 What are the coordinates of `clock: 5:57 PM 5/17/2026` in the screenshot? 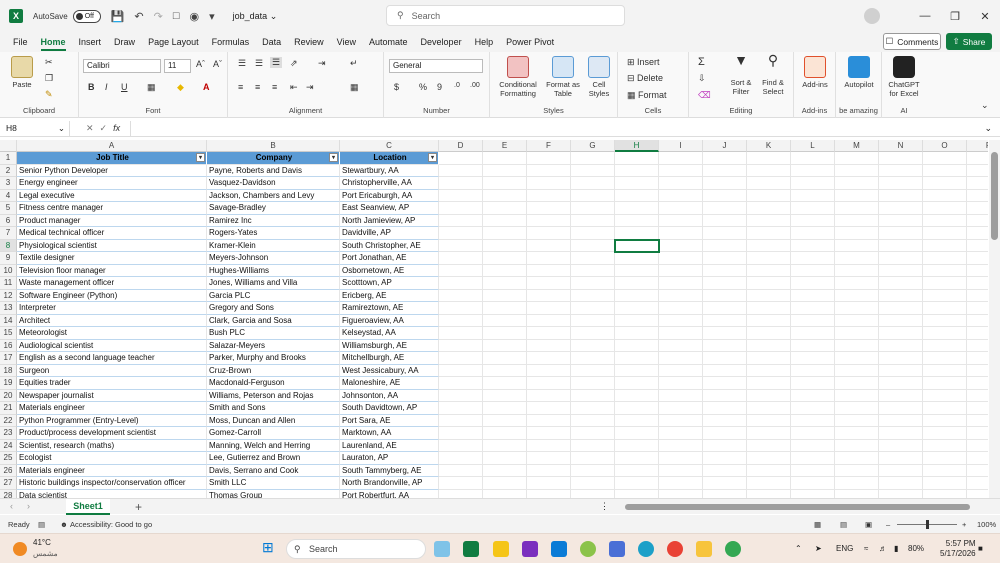 It's located at (958, 549).